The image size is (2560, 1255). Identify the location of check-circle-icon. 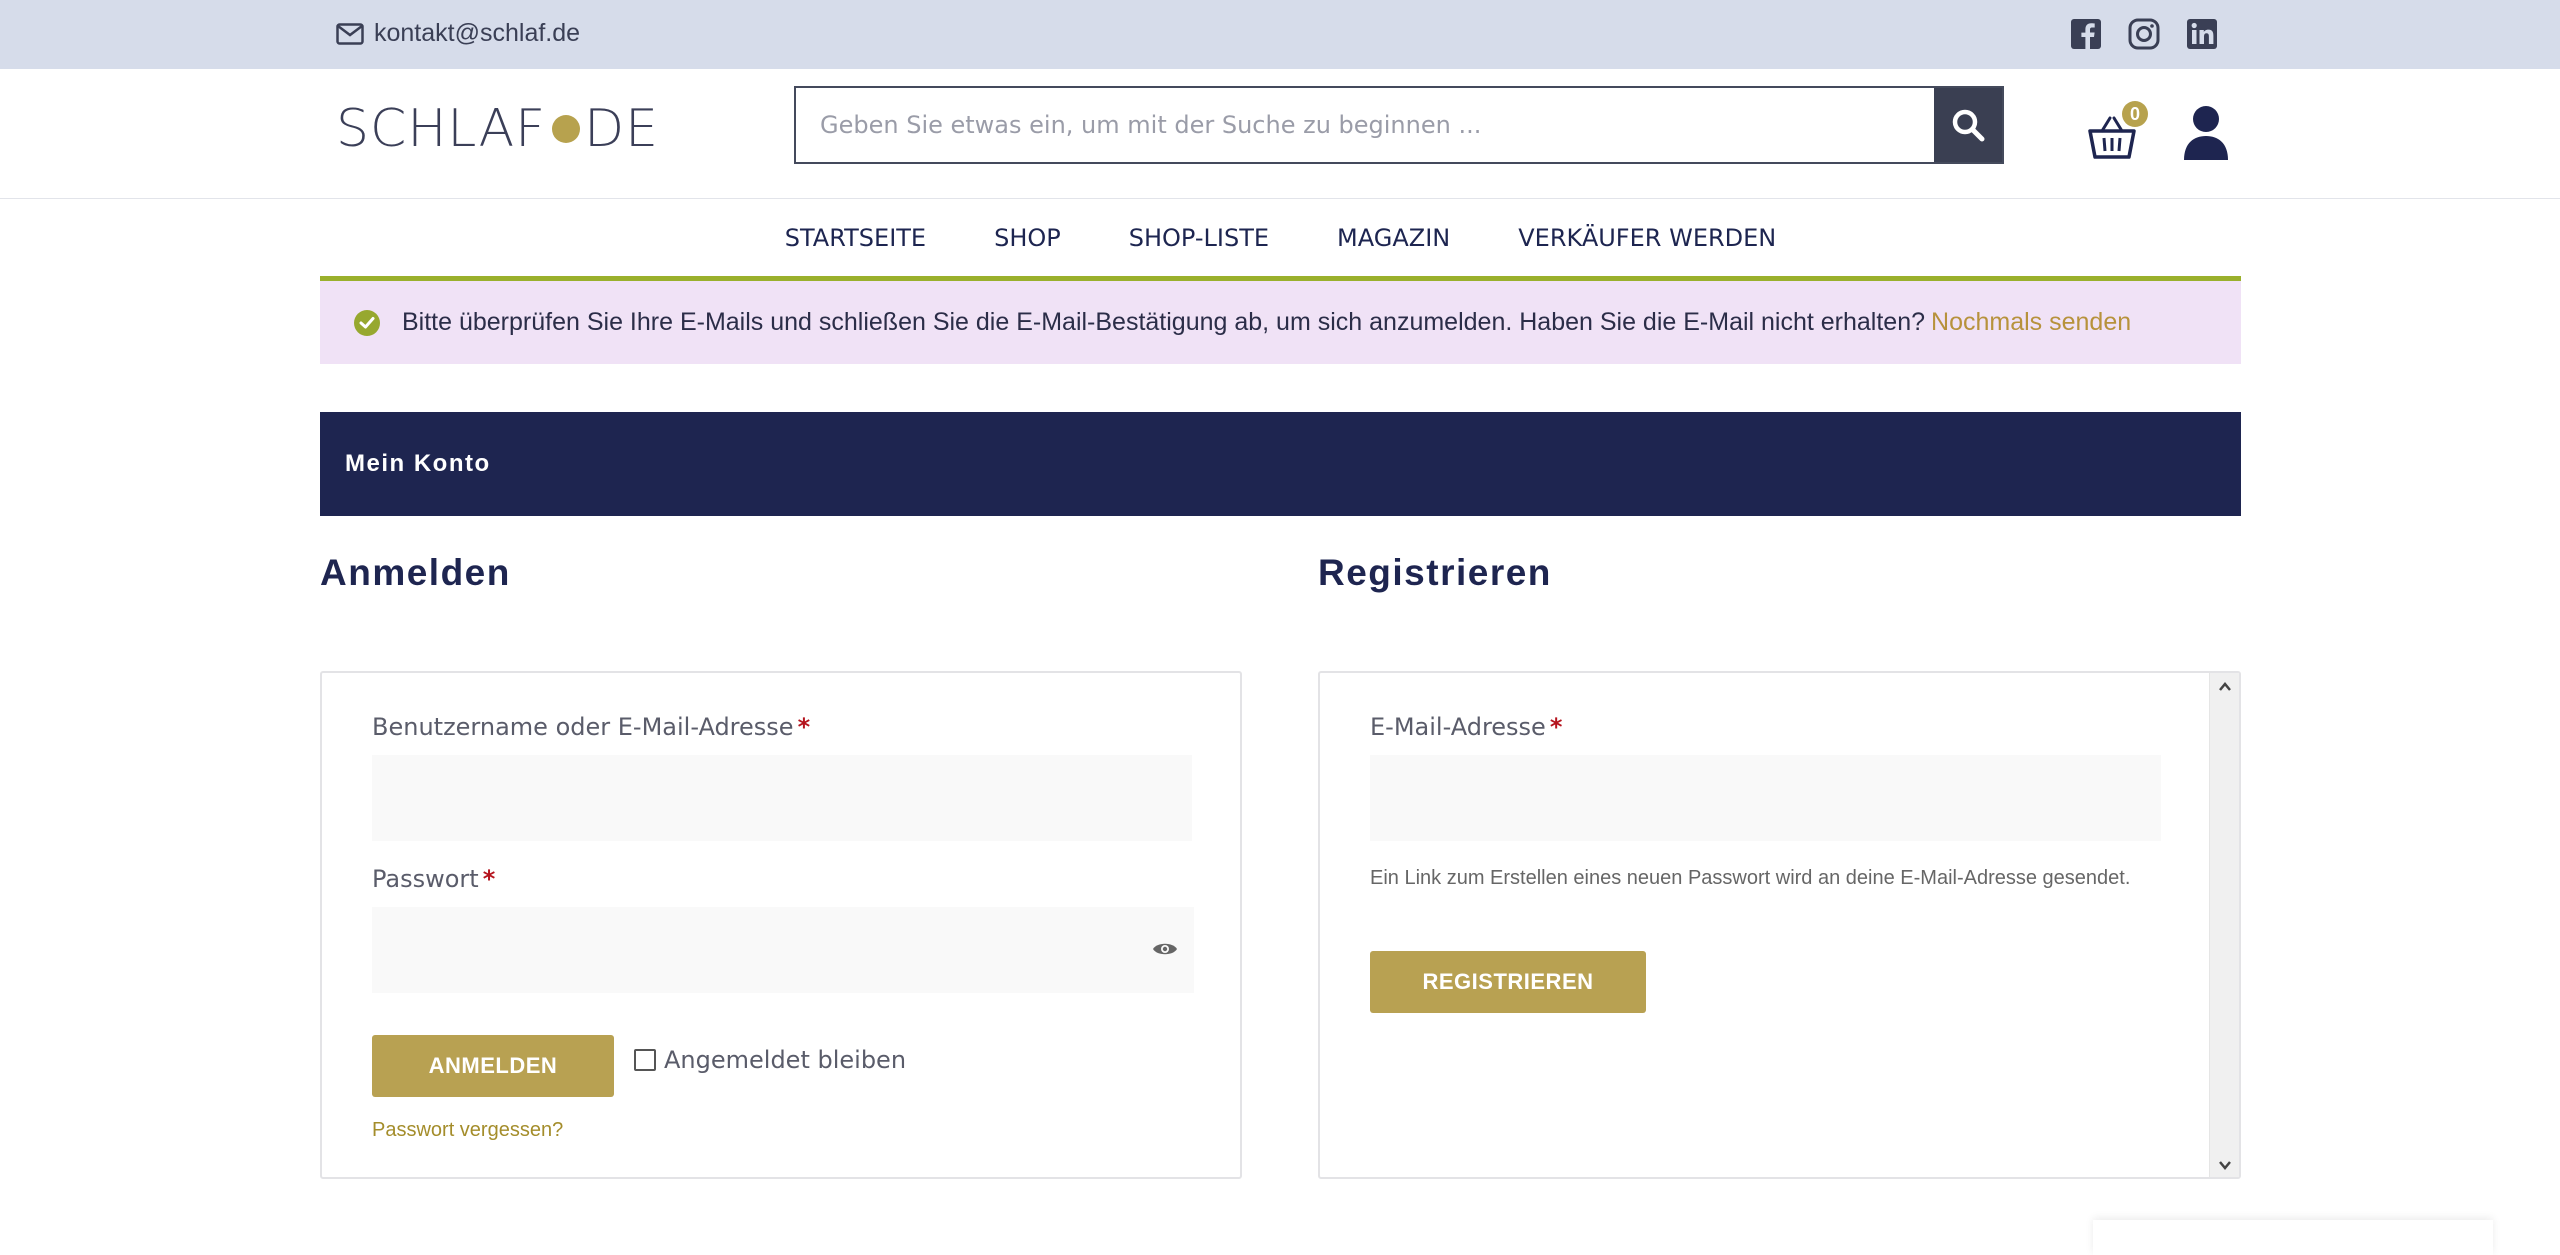
(367, 322).